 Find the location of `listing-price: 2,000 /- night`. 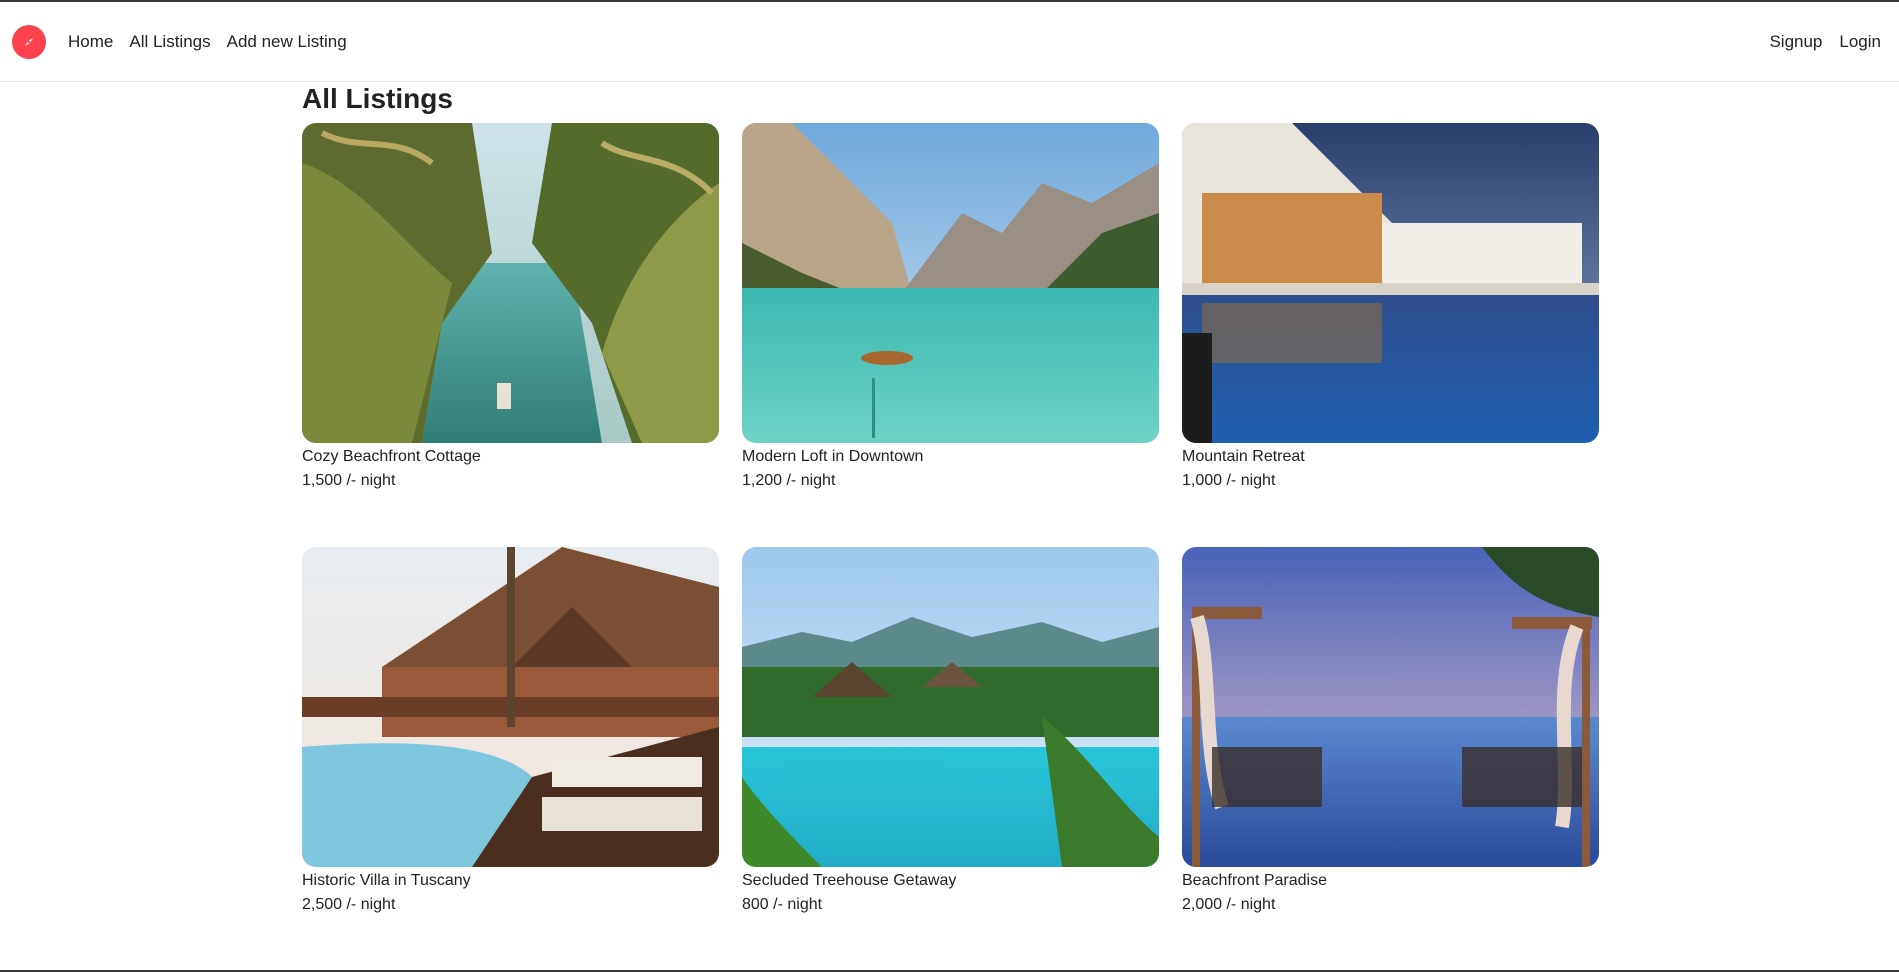

listing-price: 2,000 /- night is located at coordinates (1229, 904).